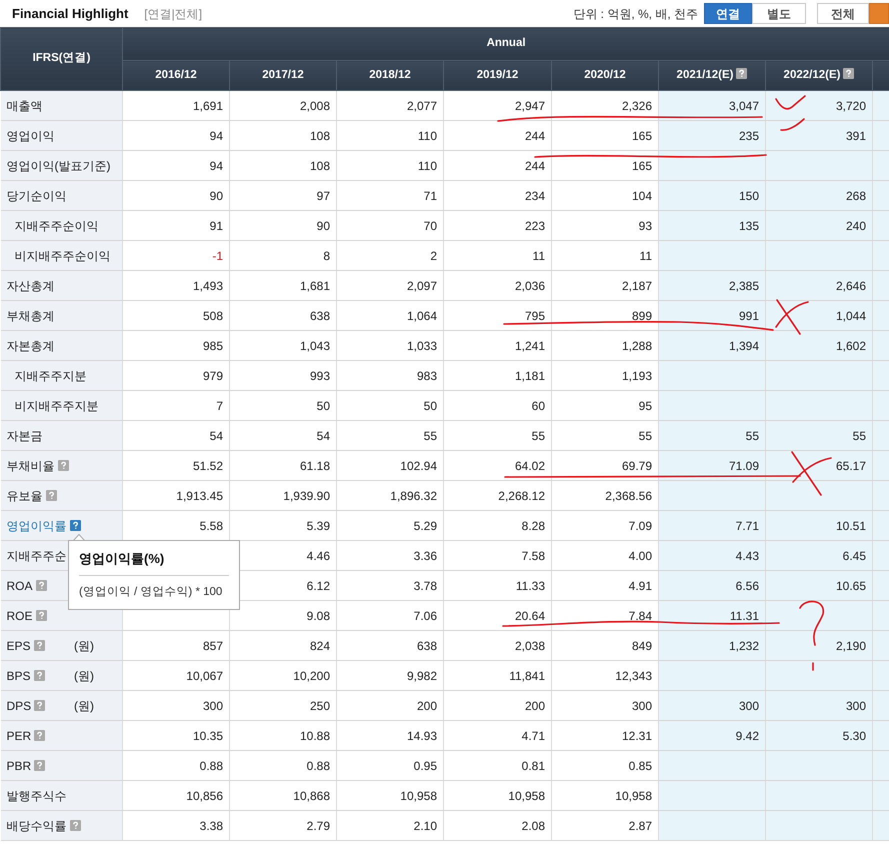  I want to click on table-cell: 4.00, so click(640, 555).